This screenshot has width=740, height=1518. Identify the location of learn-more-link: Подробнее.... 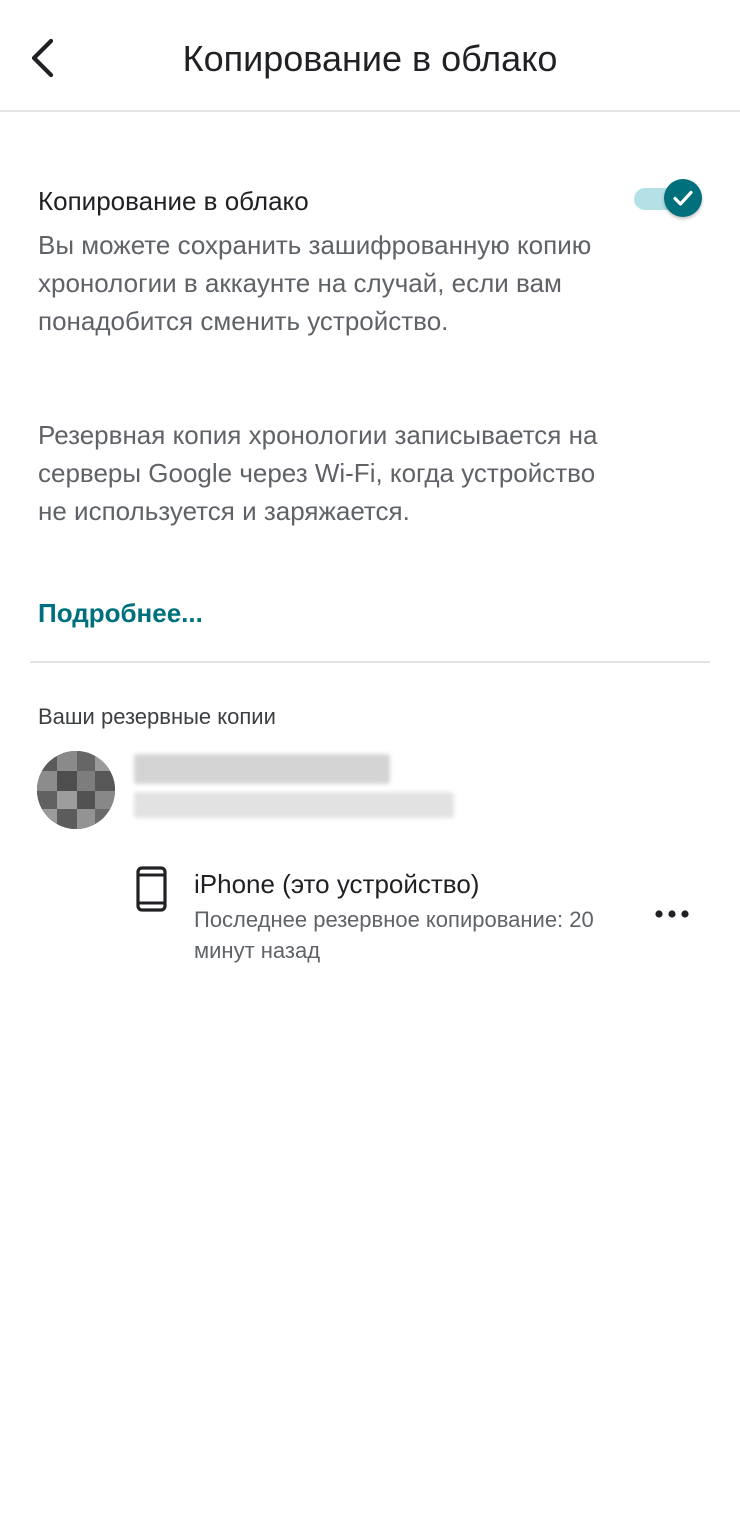
(120, 613).